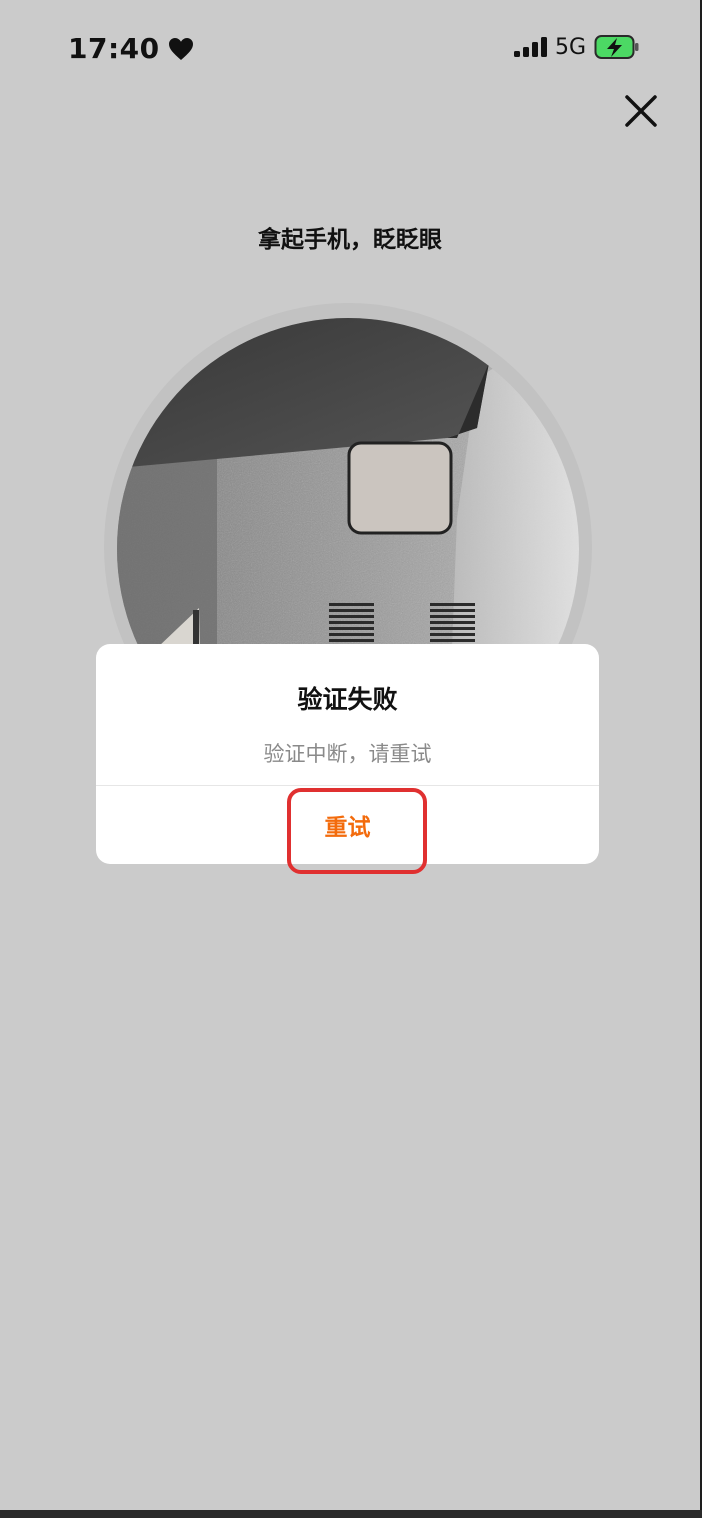 The height and width of the screenshot is (1518, 702). Describe the element at coordinates (616, 47) in the screenshot. I see `battery-charging-icon` at that location.